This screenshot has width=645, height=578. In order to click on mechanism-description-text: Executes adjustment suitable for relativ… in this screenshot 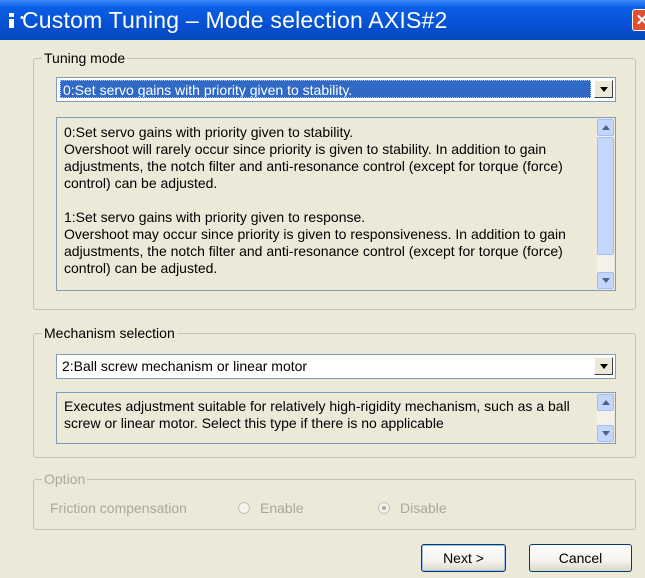, I will do `click(317, 414)`.